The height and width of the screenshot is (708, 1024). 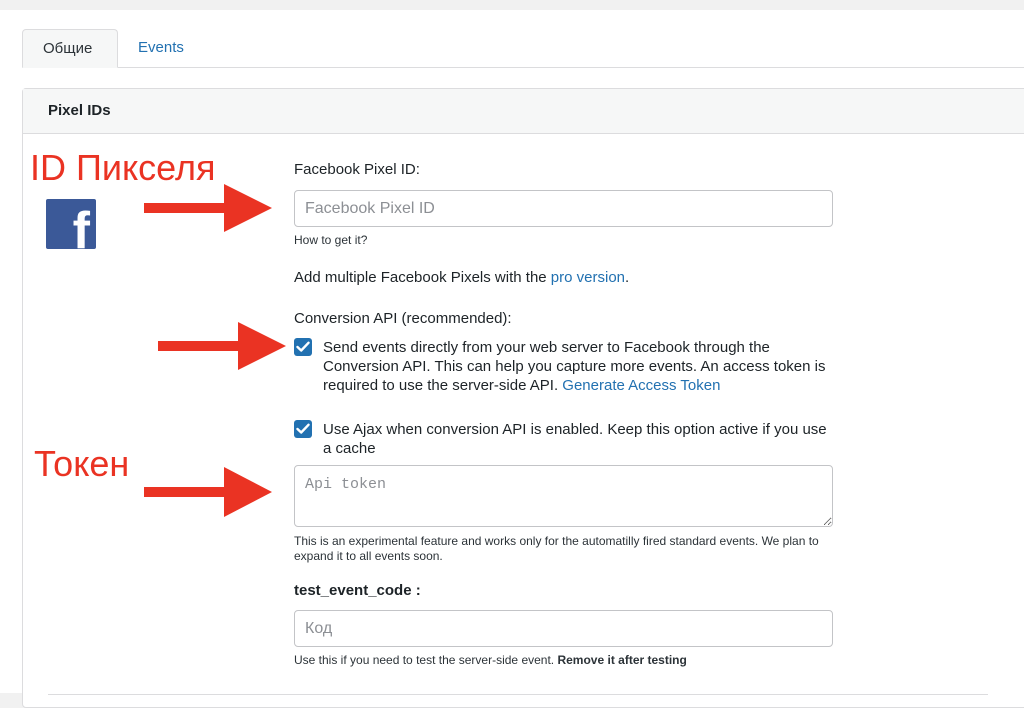 What do you see at coordinates (161, 48) in the screenshot?
I see `tab-events: Events` at bounding box center [161, 48].